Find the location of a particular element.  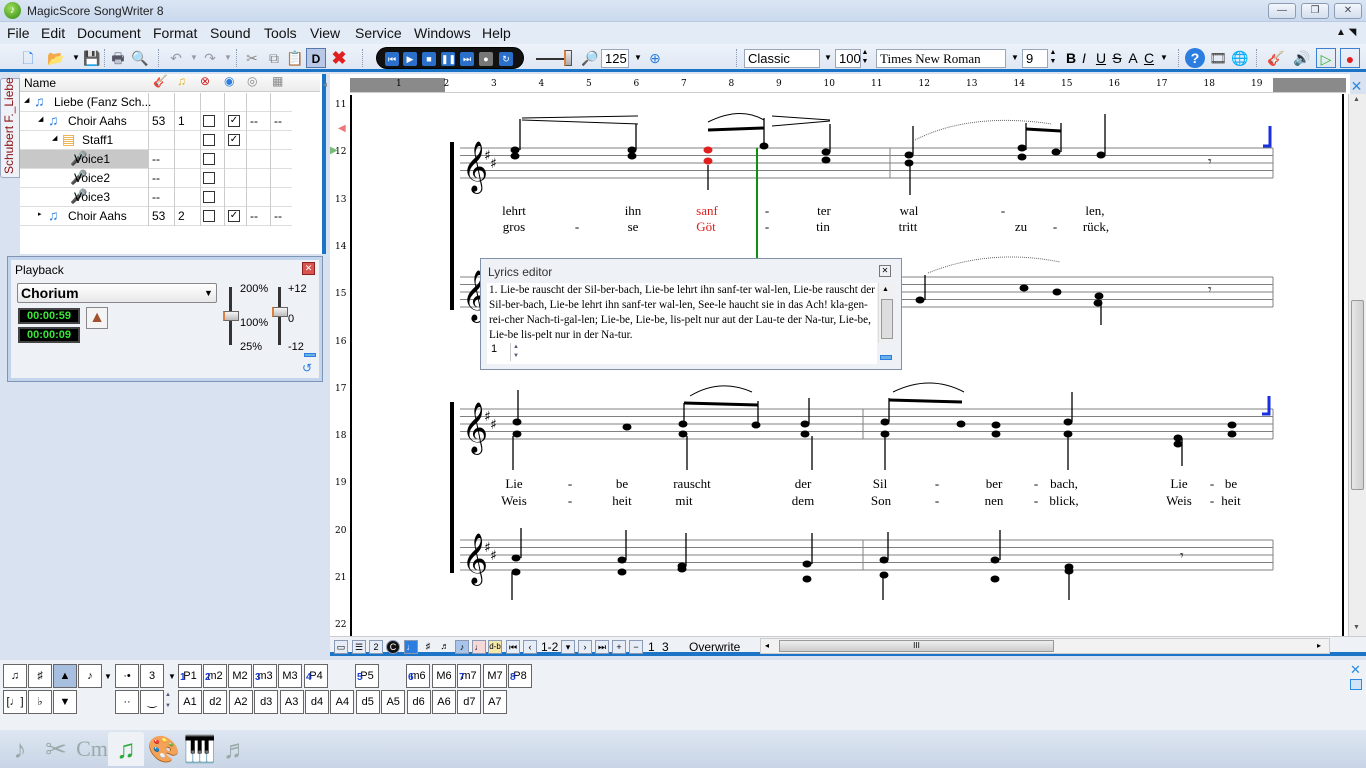

page-view-icon: ▭ is located at coordinates (341, 647).